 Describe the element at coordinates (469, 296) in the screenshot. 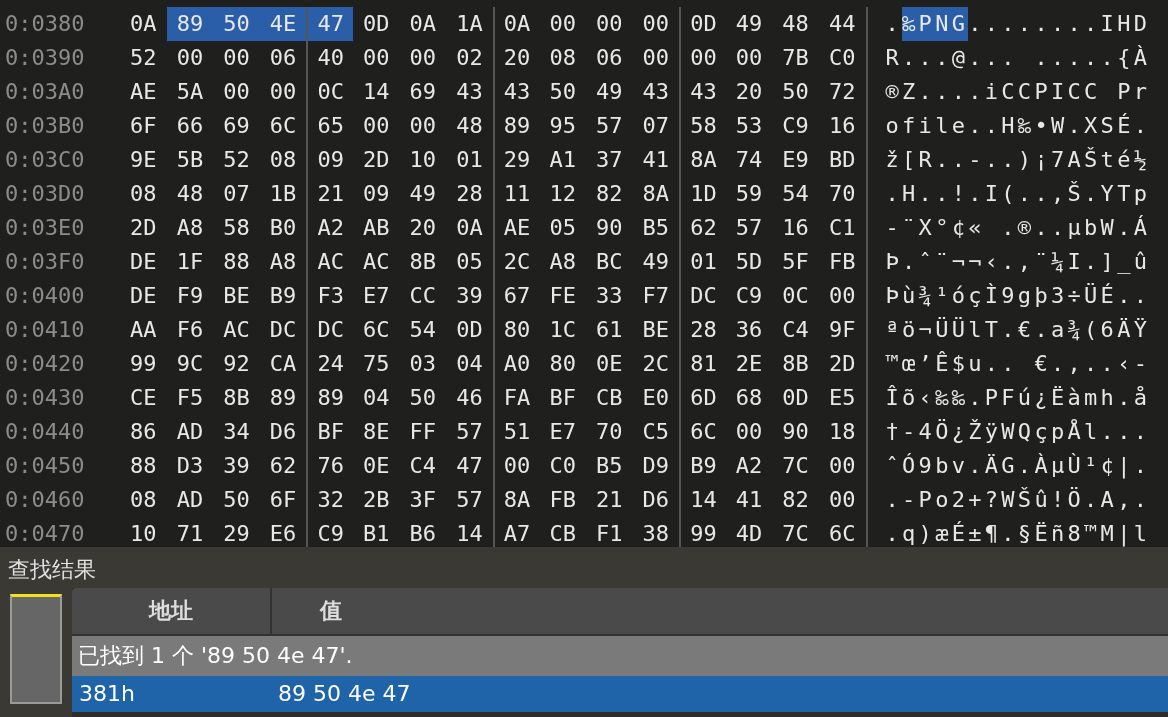

I see `hex-byte: 39` at that location.